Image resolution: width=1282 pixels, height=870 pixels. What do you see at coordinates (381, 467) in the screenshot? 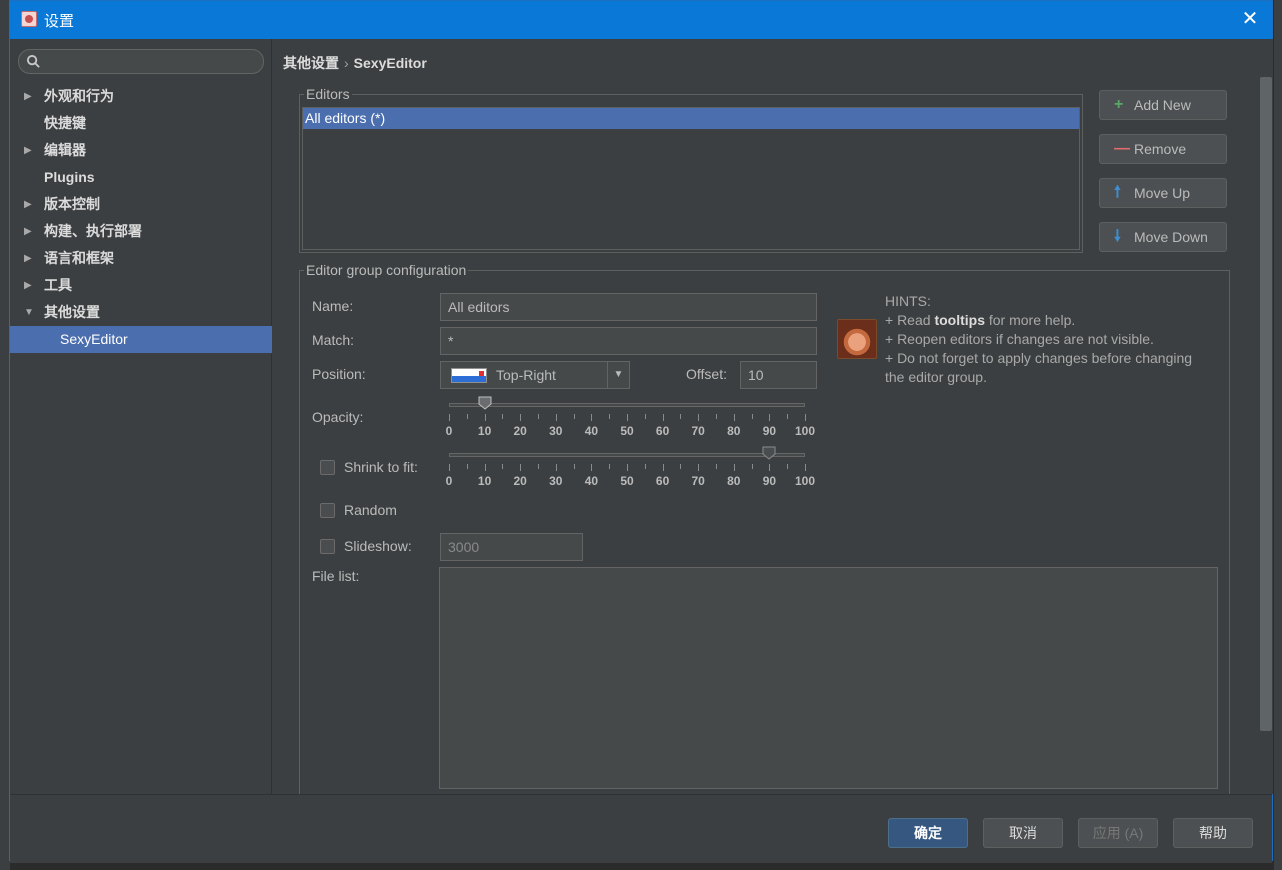
I see `shrink-to-fit-label: Shrink to fit:` at bounding box center [381, 467].